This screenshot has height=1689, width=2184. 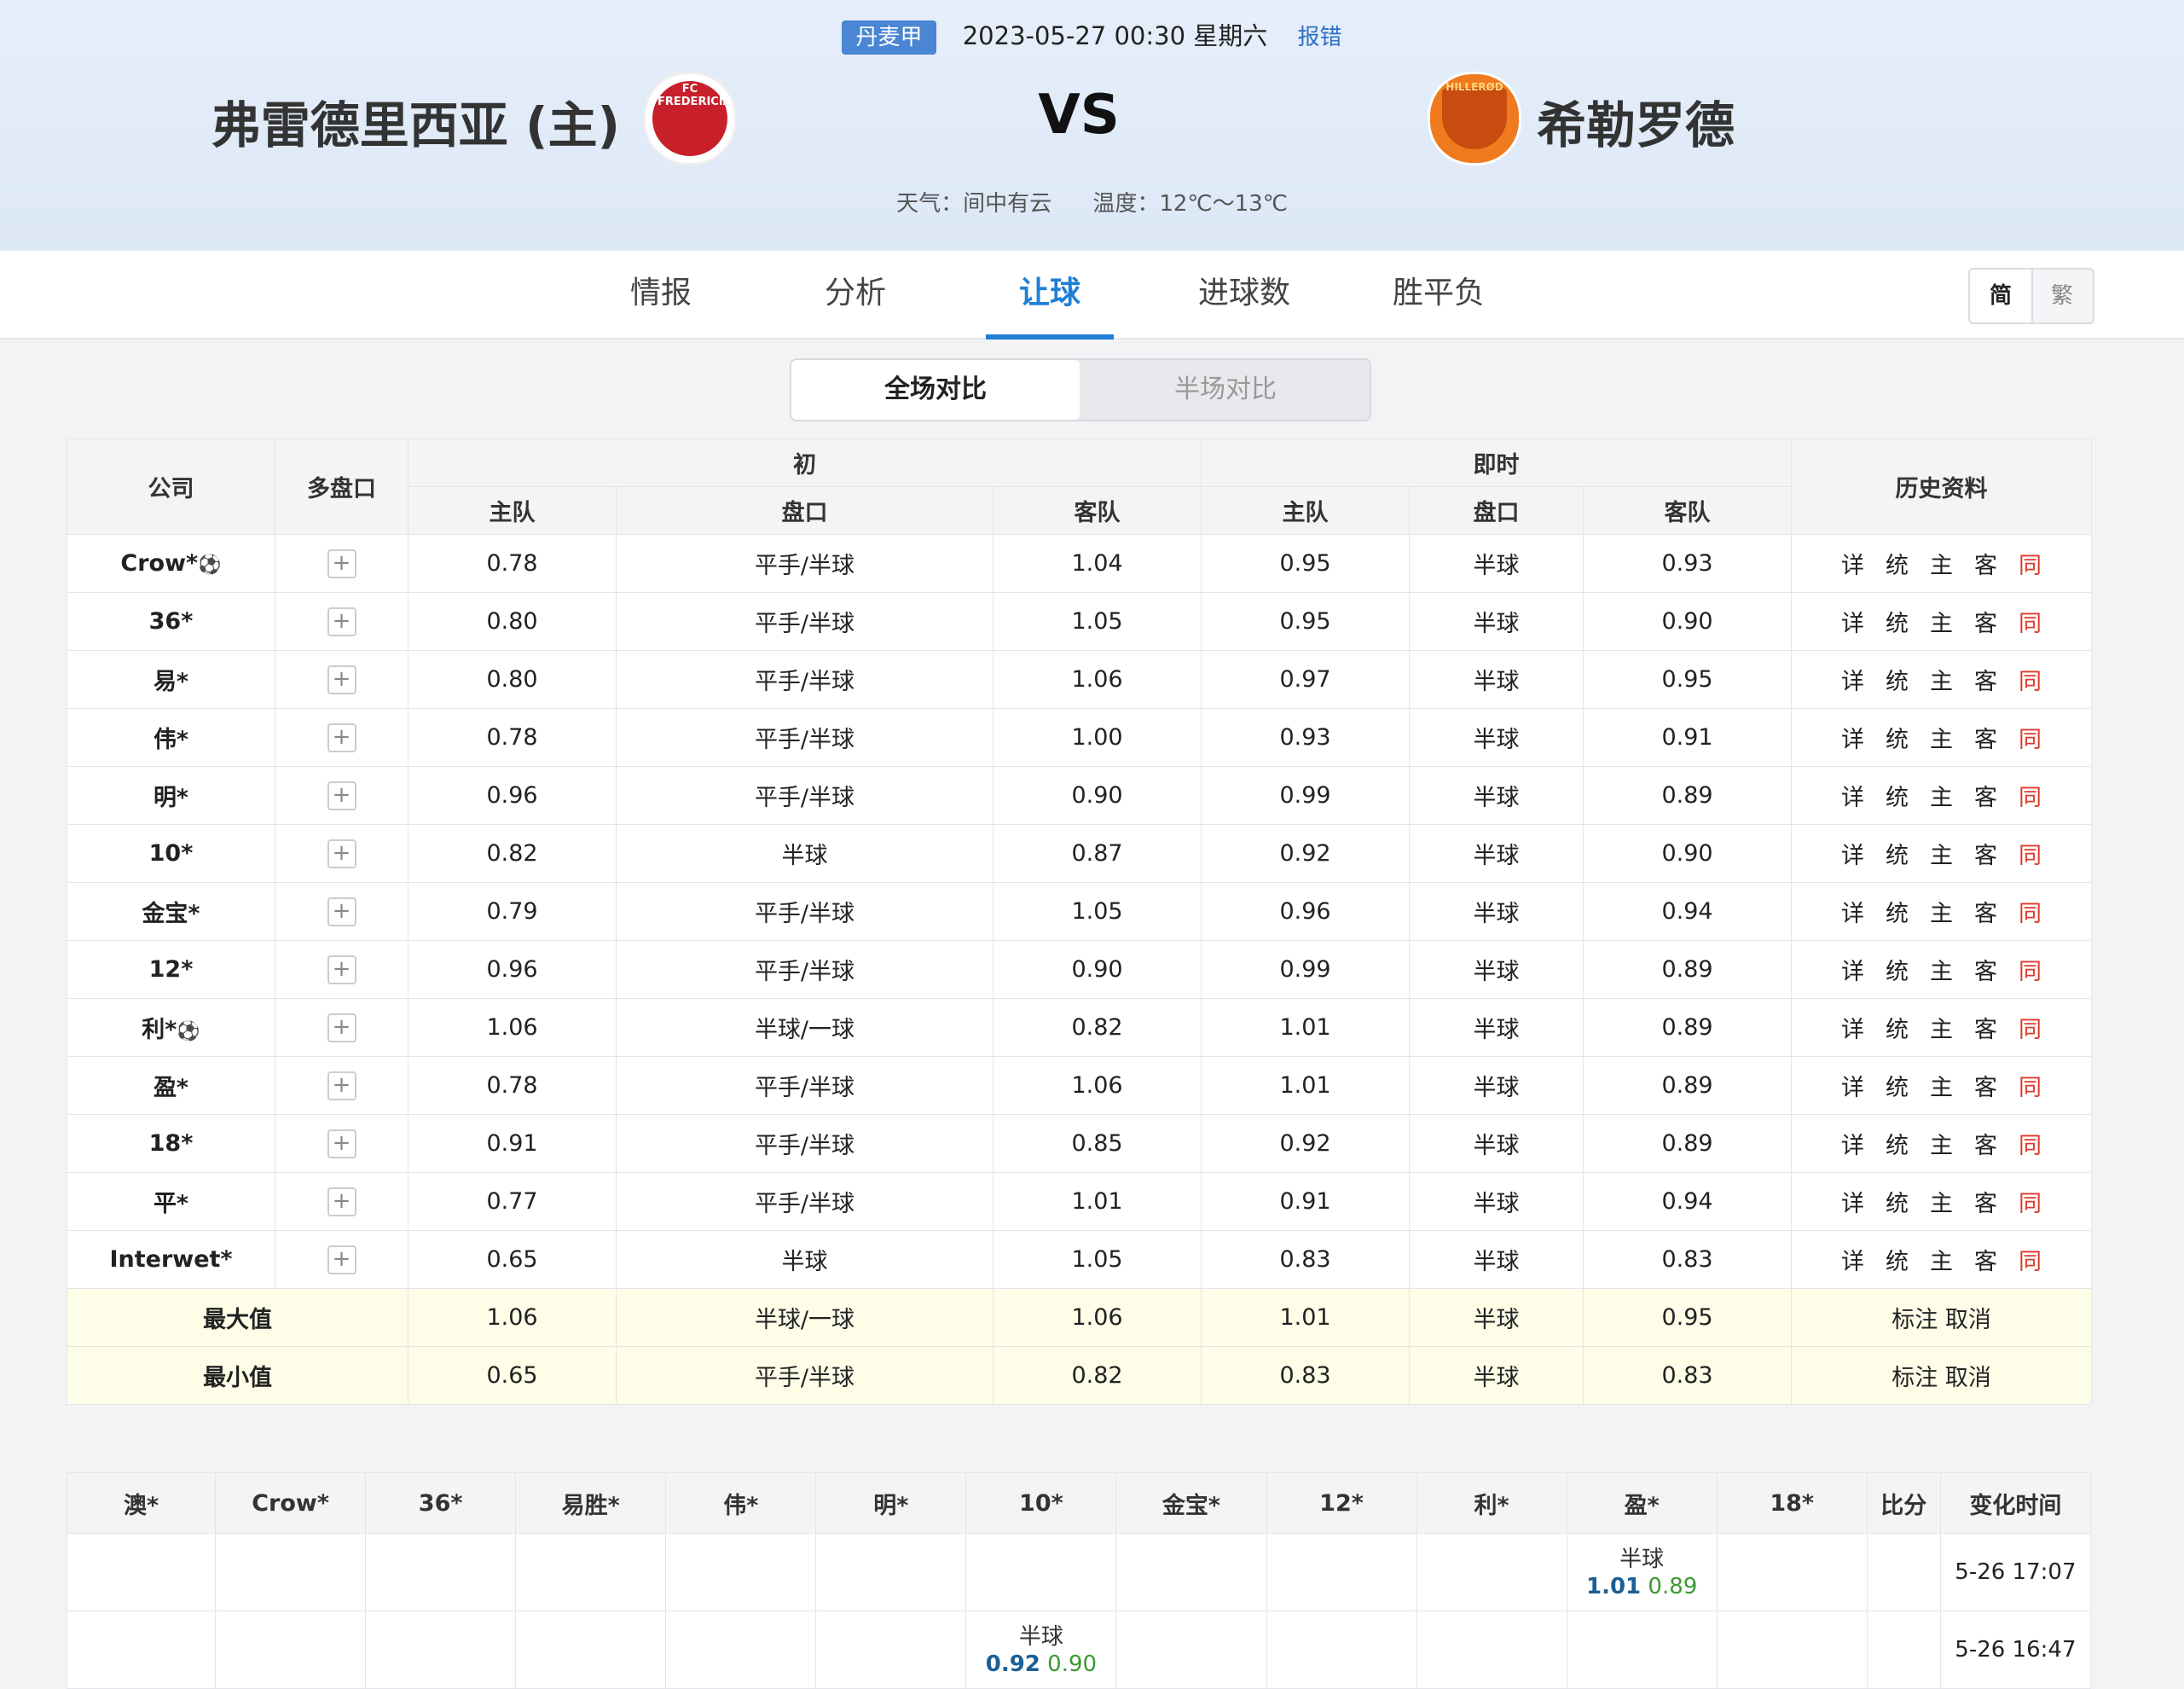 I want to click on company-cell: 10*, so click(x=171, y=853).